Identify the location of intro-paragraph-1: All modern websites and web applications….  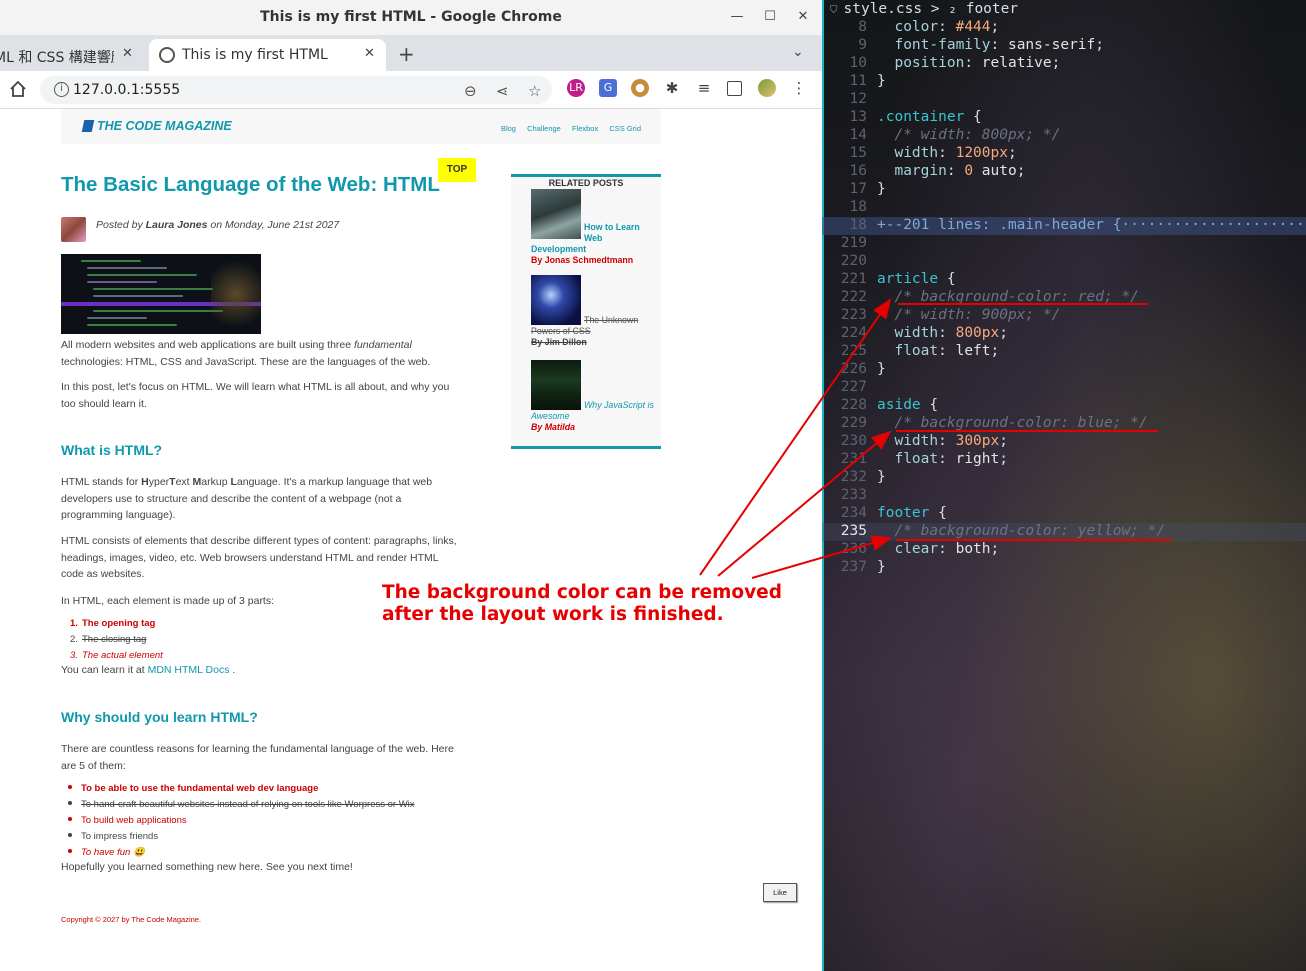
(246, 353).